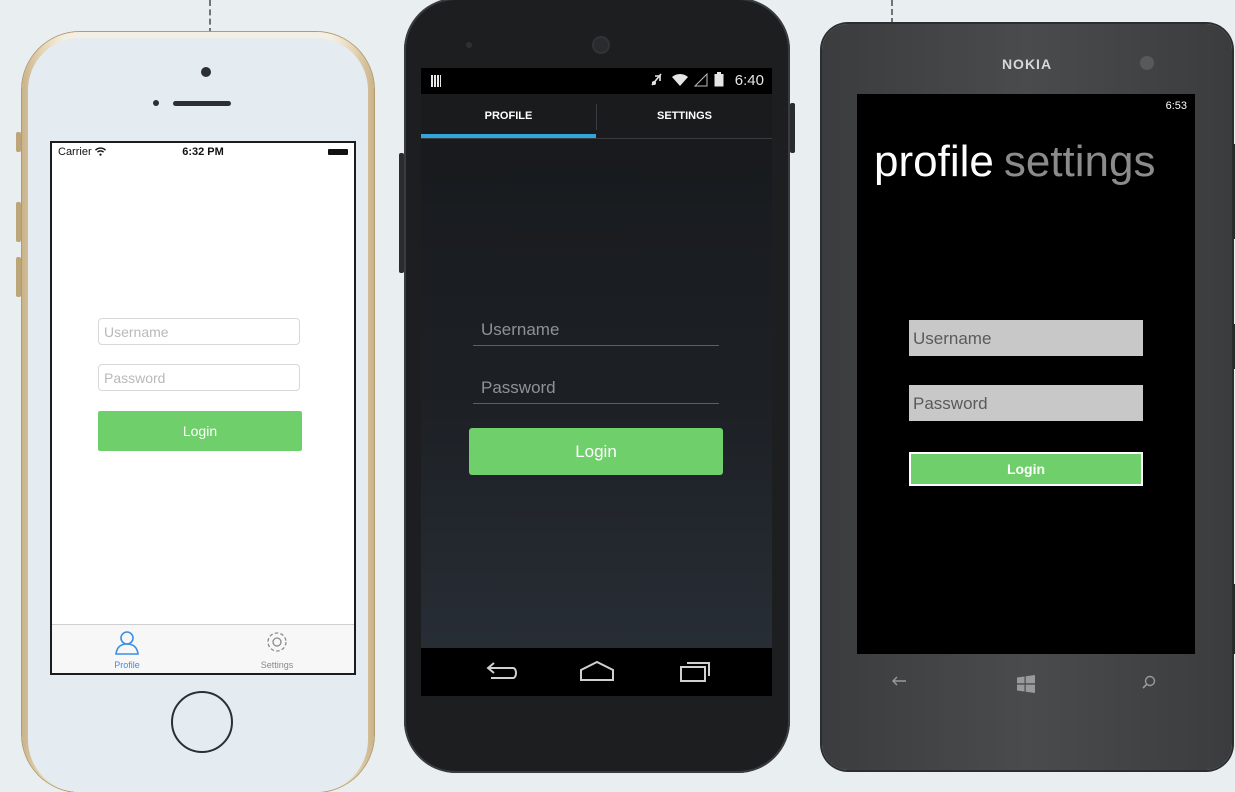 The width and height of the screenshot is (1235, 792). I want to click on android-nav-bar, so click(596, 672).